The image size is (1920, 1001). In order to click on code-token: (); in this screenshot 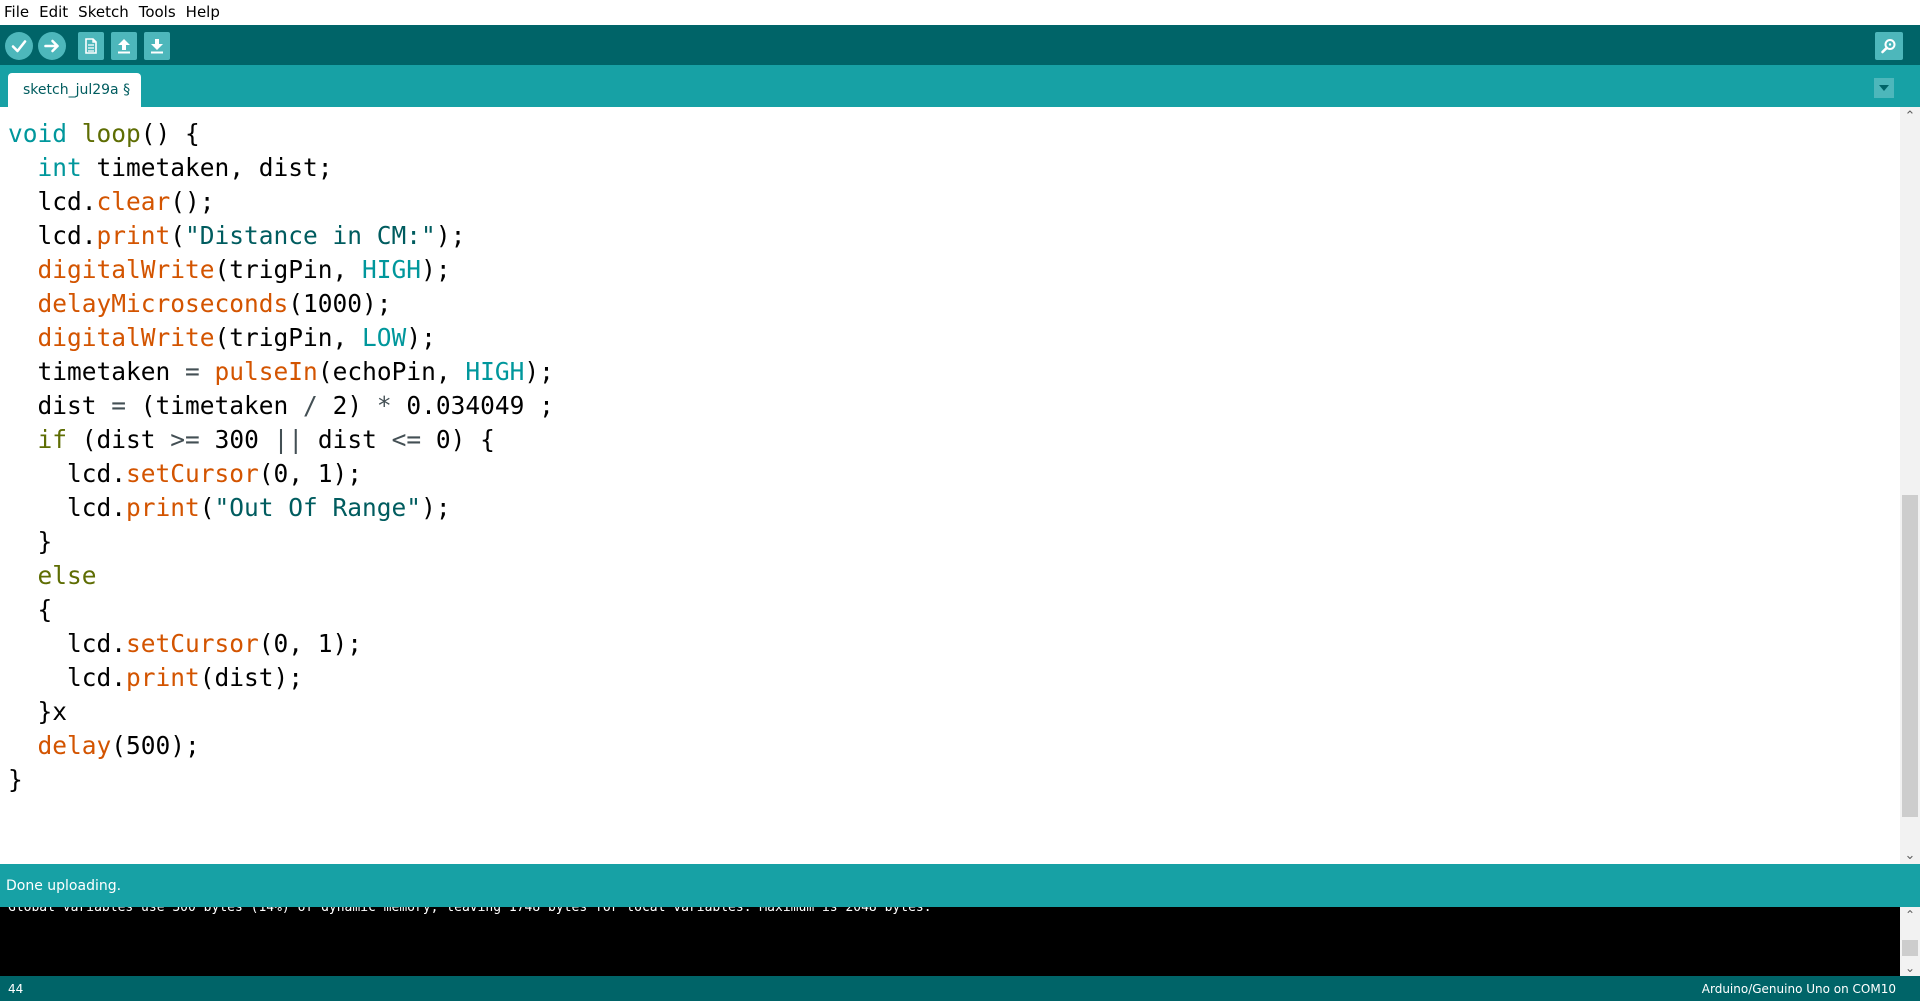, I will do `click(192, 201)`.